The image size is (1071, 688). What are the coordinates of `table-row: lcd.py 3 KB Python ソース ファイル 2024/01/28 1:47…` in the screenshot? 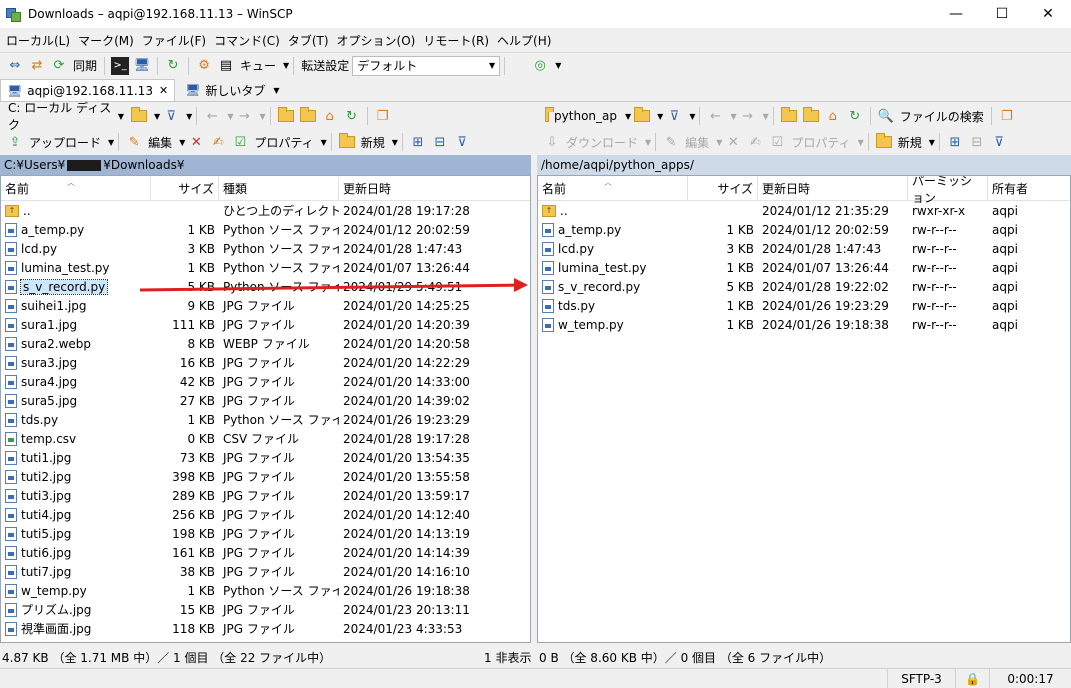 It's located at (265, 248).